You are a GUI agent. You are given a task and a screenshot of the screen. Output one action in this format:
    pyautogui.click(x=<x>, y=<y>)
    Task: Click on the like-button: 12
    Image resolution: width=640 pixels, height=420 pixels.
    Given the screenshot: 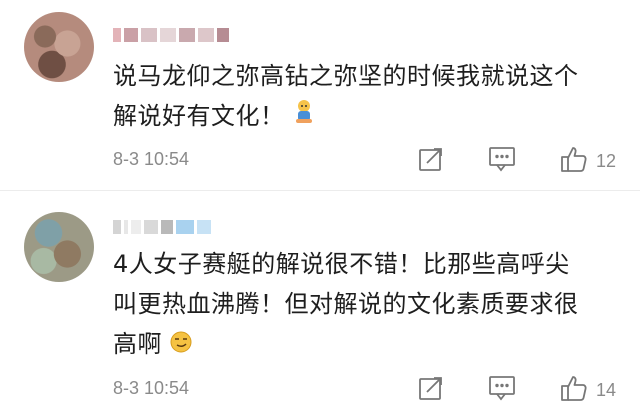 What is the action you would take?
    pyautogui.click(x=588, y=161)
    